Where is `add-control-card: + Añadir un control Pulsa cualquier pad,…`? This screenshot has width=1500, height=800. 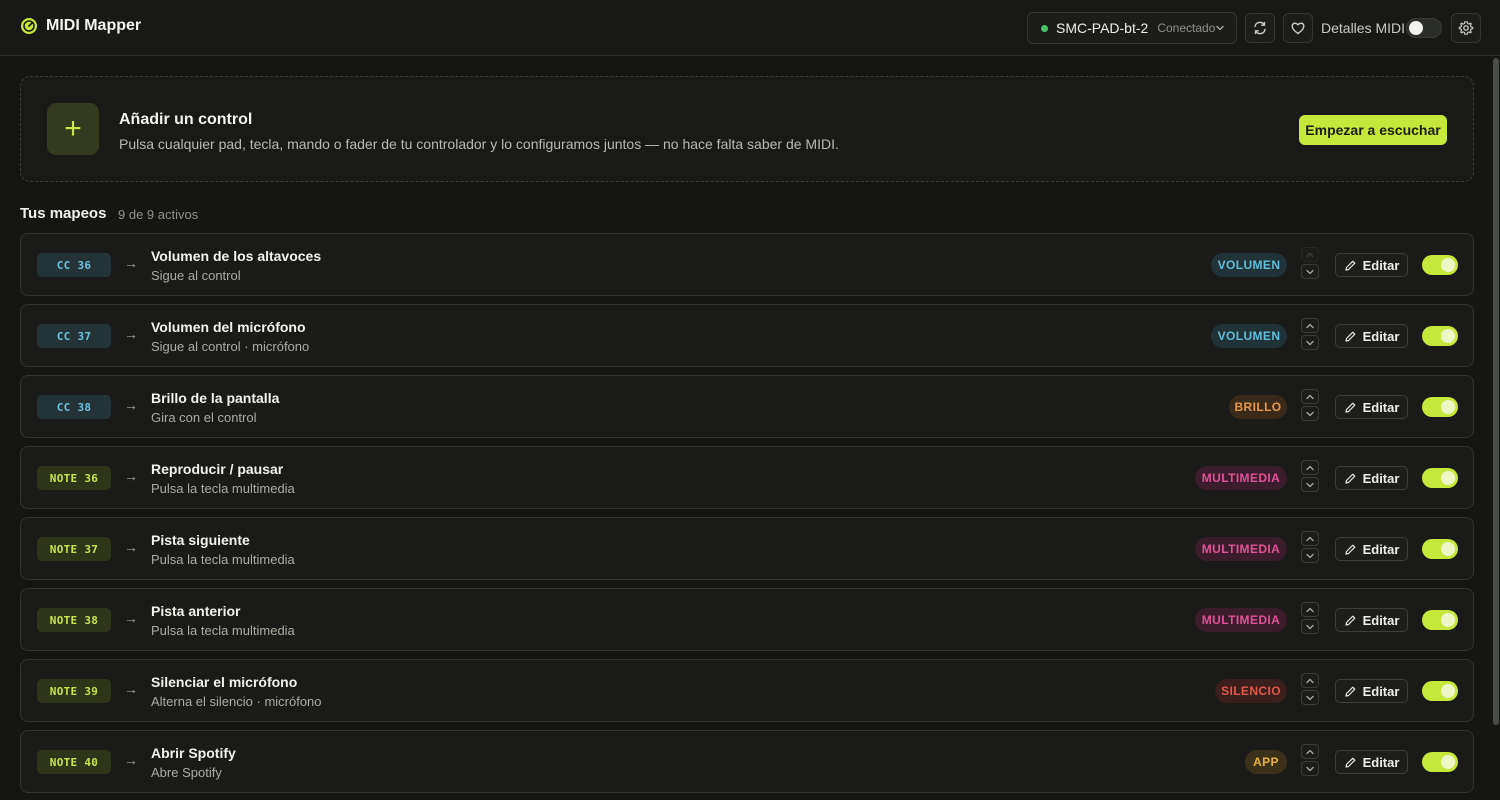 add-control-card: + Añadir un control Pulsa cualquier pad,… is located at coordinates (747, 129).